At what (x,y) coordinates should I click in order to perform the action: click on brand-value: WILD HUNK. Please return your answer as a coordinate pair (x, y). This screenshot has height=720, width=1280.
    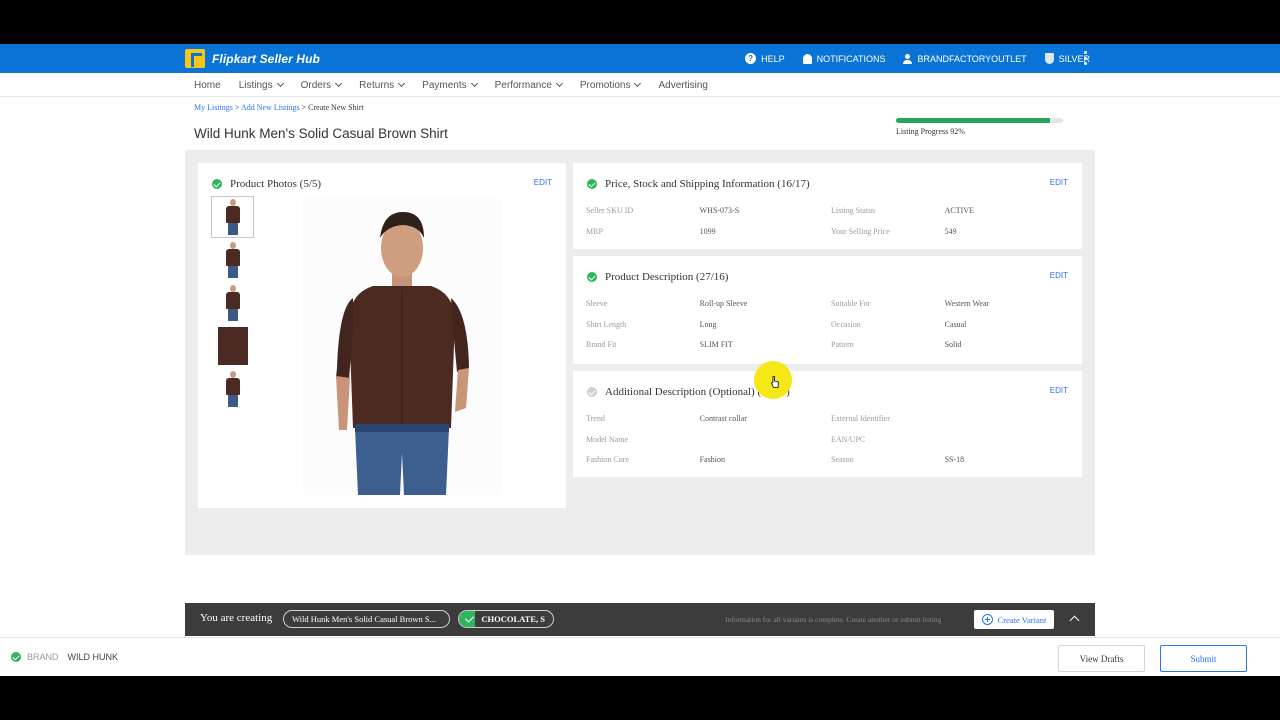
    Looking at the image, I should click on (93, 657).